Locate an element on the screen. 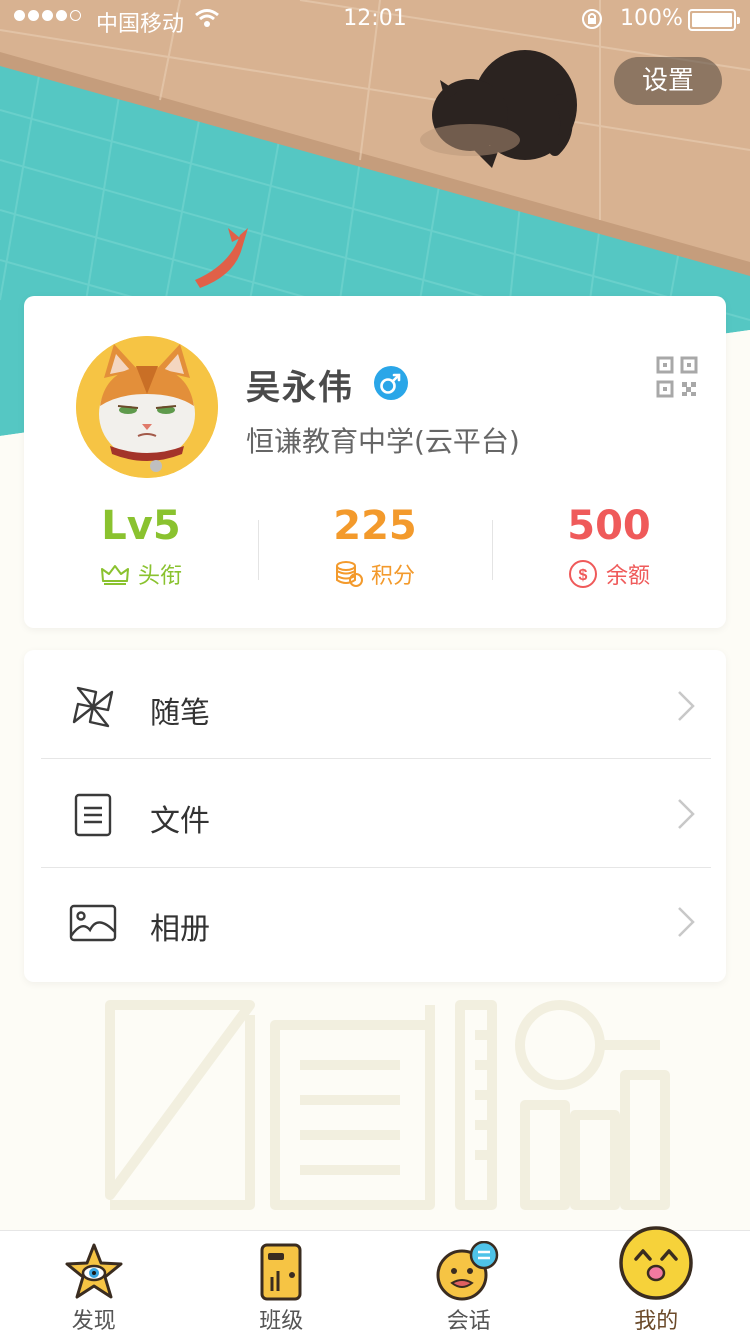  rotation-lock-icon is located at coordinates (592, 19).